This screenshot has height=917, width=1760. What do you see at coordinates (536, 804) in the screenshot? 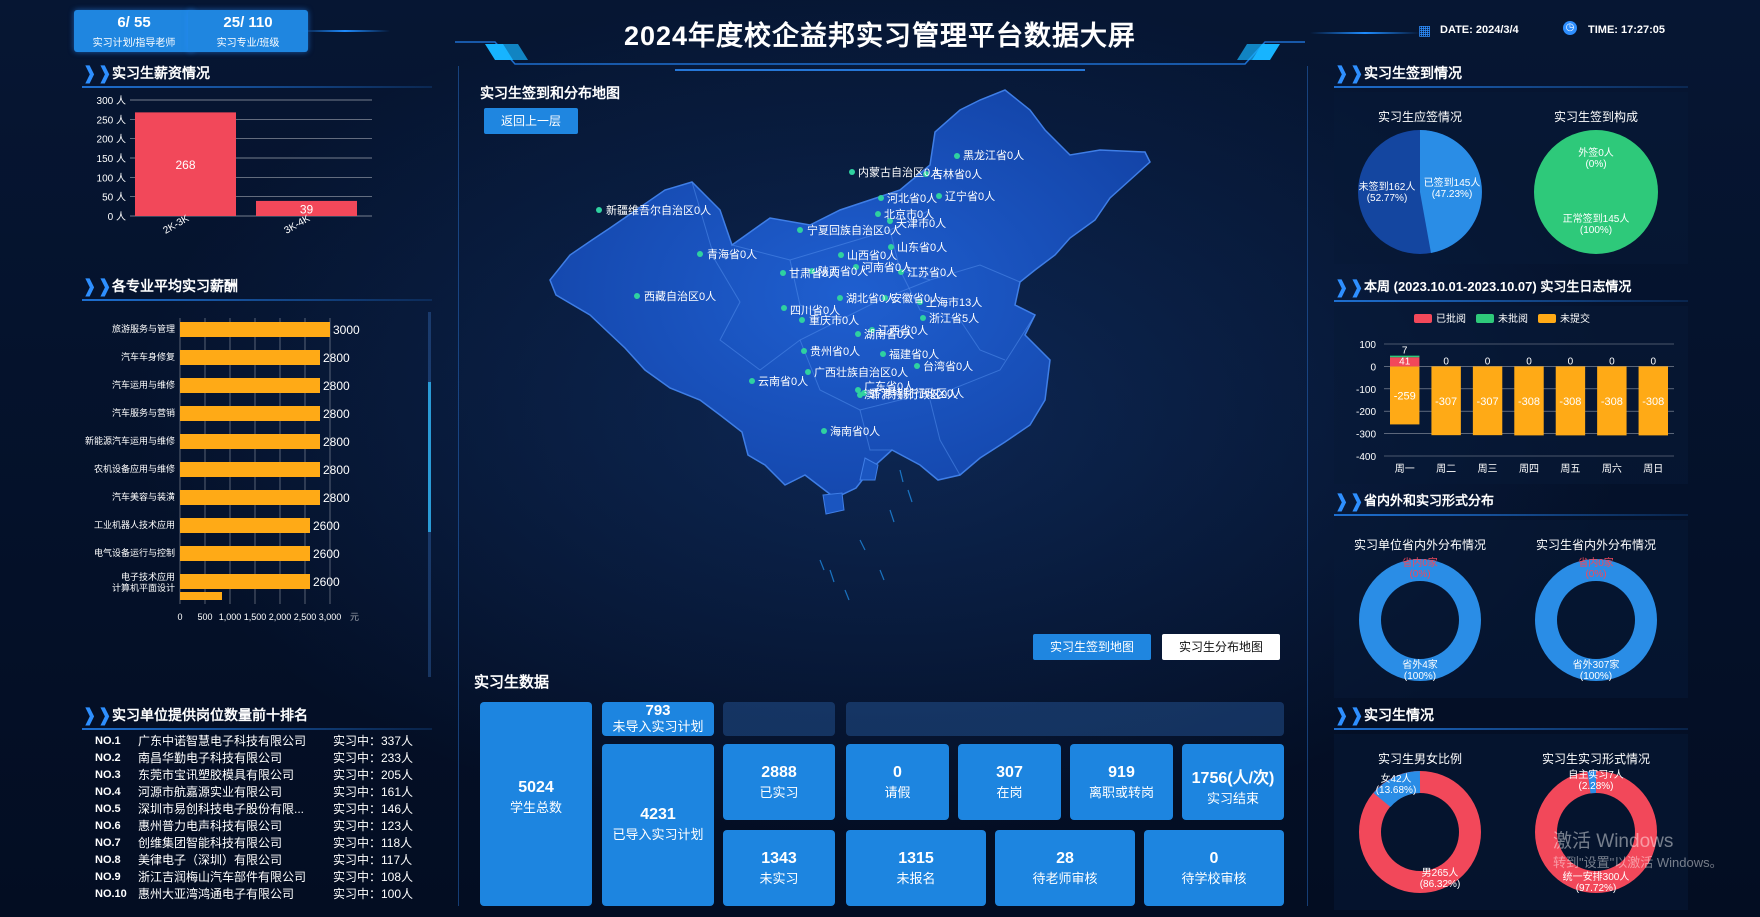
I see `card-total-students: 5024 学生总数` at bounding box center [536, 804].